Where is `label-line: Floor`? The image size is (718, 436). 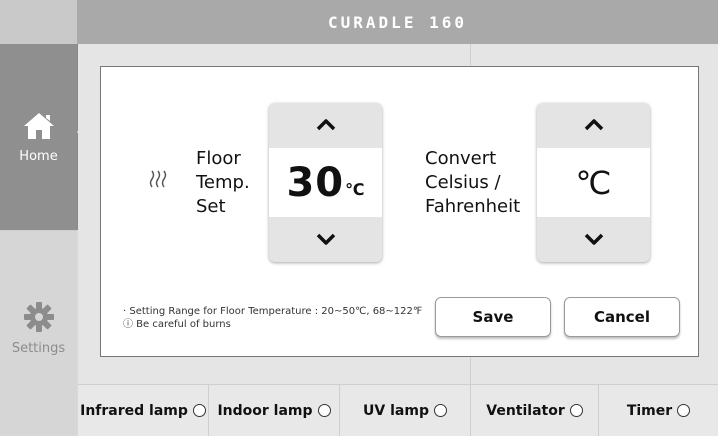 label-line: Floor is located at coordinates (218, 158).